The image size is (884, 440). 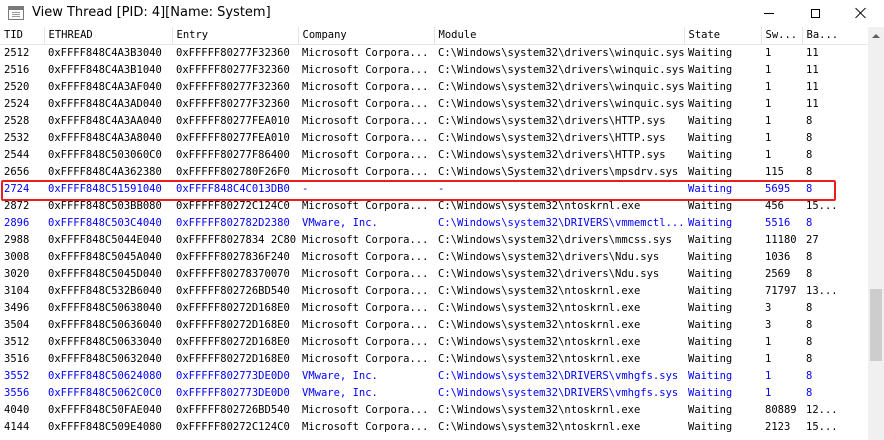 What do you see at coordinates (105, 409) in the screenshot?
I see `cell-ethread: 0xFFFF848C50FAE040` at bounding box center [105, 409].